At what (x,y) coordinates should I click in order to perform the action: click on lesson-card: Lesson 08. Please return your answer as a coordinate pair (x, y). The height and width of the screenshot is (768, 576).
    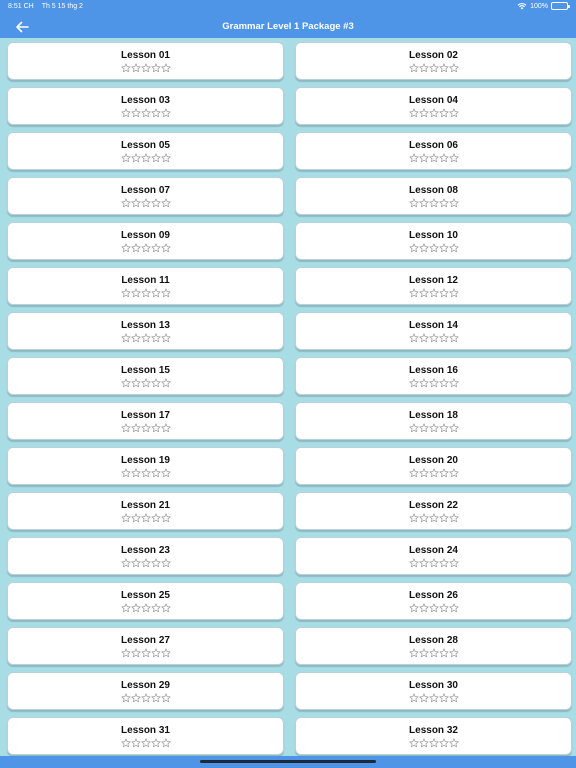
    Looking at the image, I should click on (433, 196).